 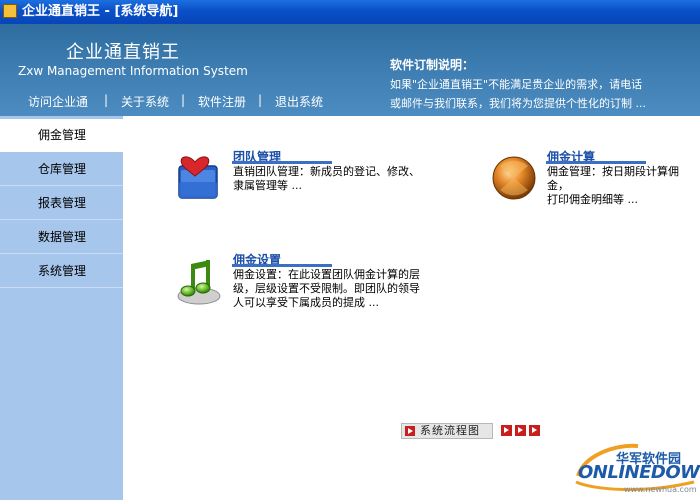 What do you see at coordinates (61, 237) in the screenshot?
I see `sidebar-item-data: 数据管理` at bounding box center [61, 237].